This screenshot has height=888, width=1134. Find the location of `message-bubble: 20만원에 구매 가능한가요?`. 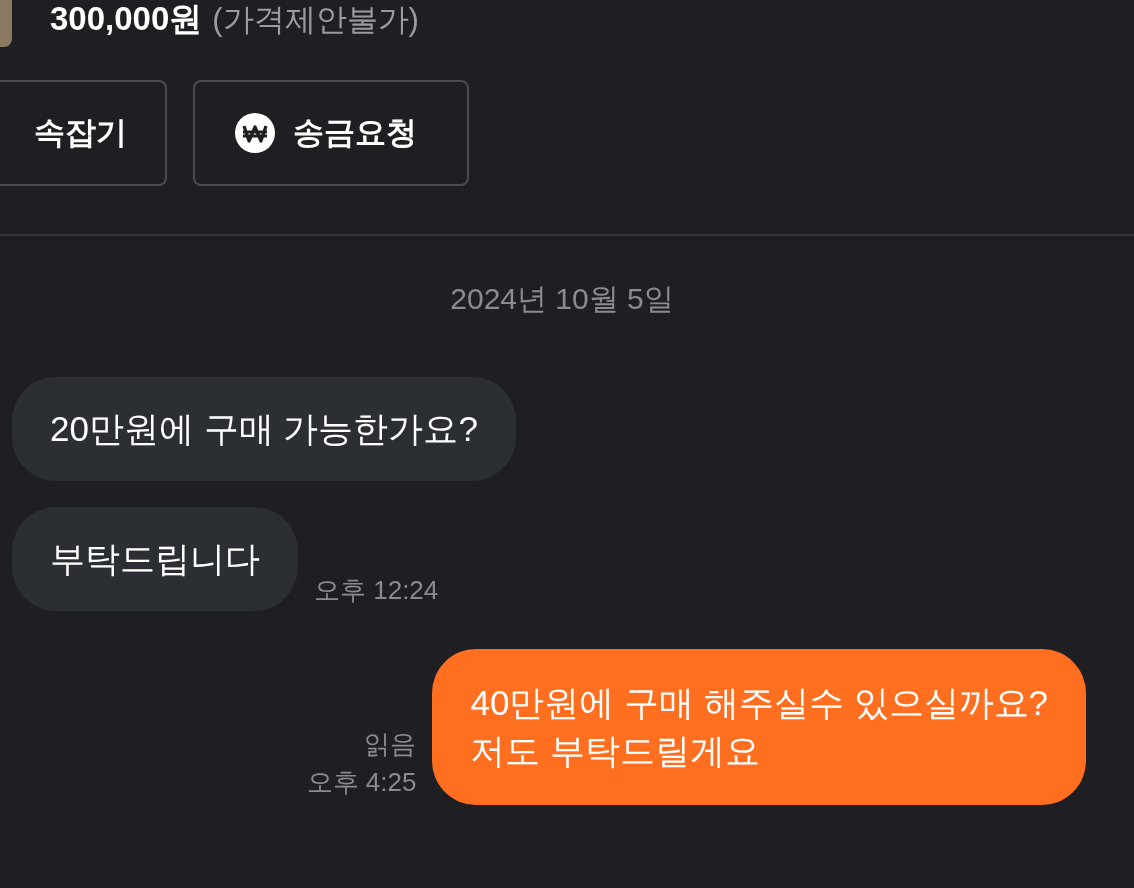

message-bubble: 20만원에 구매 가능한가요? is located at coordinates (264, 429).